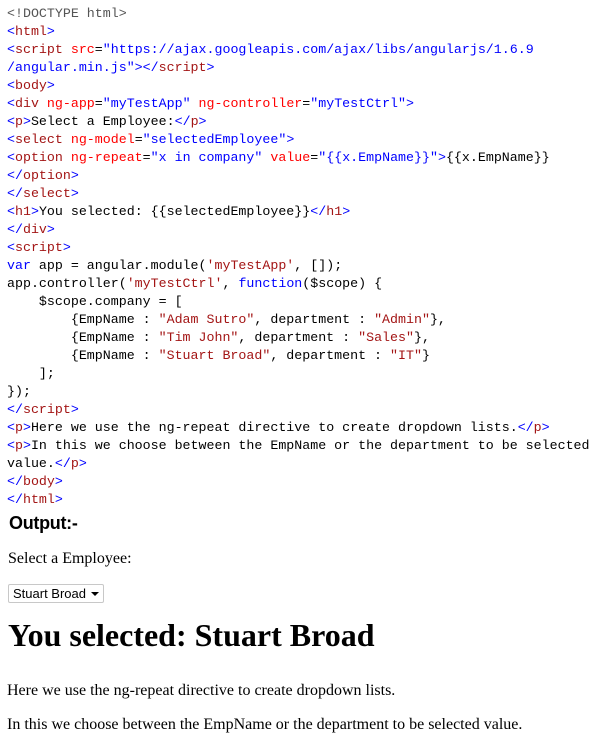  Describe the element at coordinates (302, 482) in the screenshot. I see `code-line: </body>` at that location.